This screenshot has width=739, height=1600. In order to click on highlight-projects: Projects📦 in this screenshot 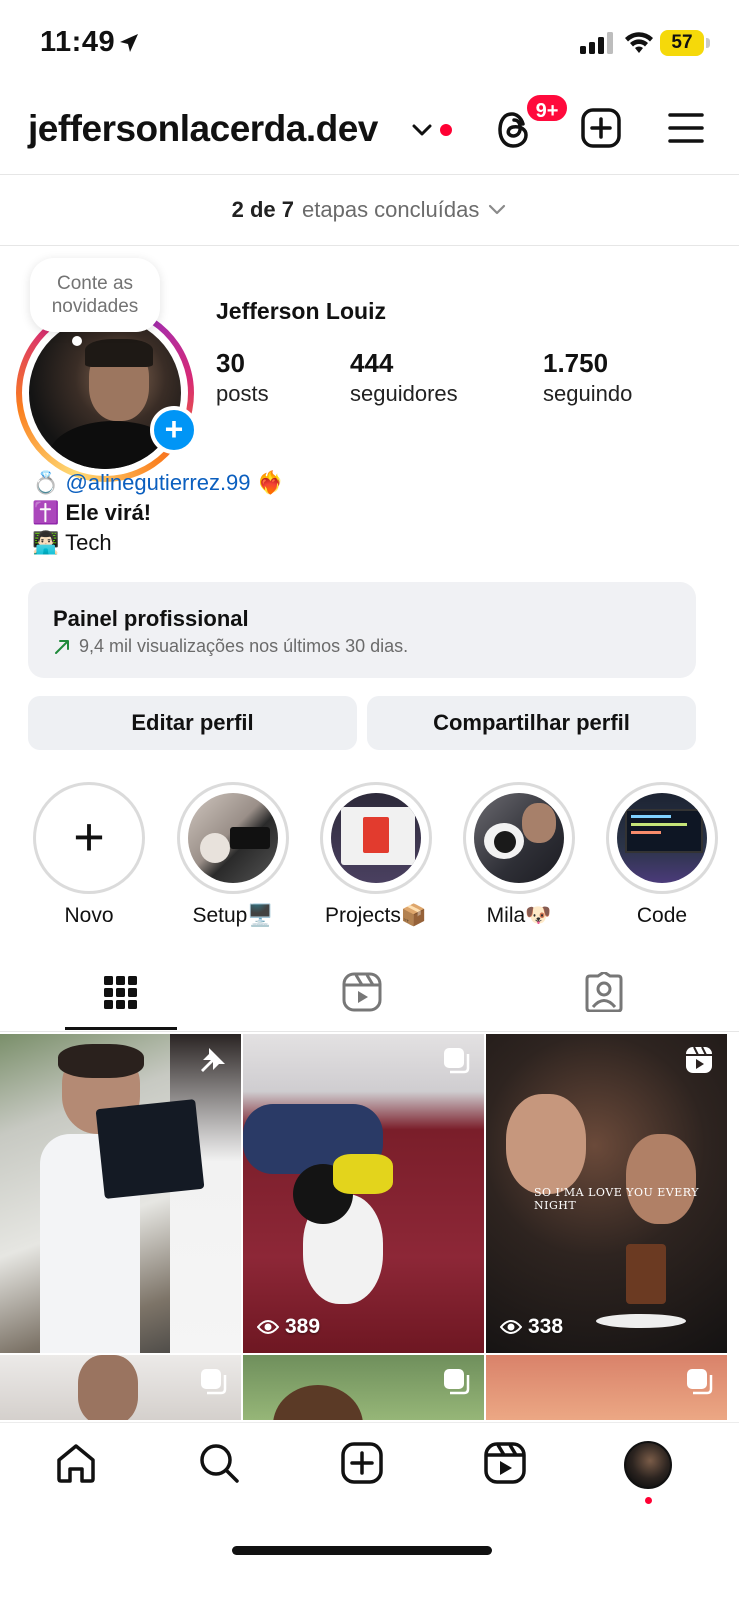, I will do `click(376, 855)`.